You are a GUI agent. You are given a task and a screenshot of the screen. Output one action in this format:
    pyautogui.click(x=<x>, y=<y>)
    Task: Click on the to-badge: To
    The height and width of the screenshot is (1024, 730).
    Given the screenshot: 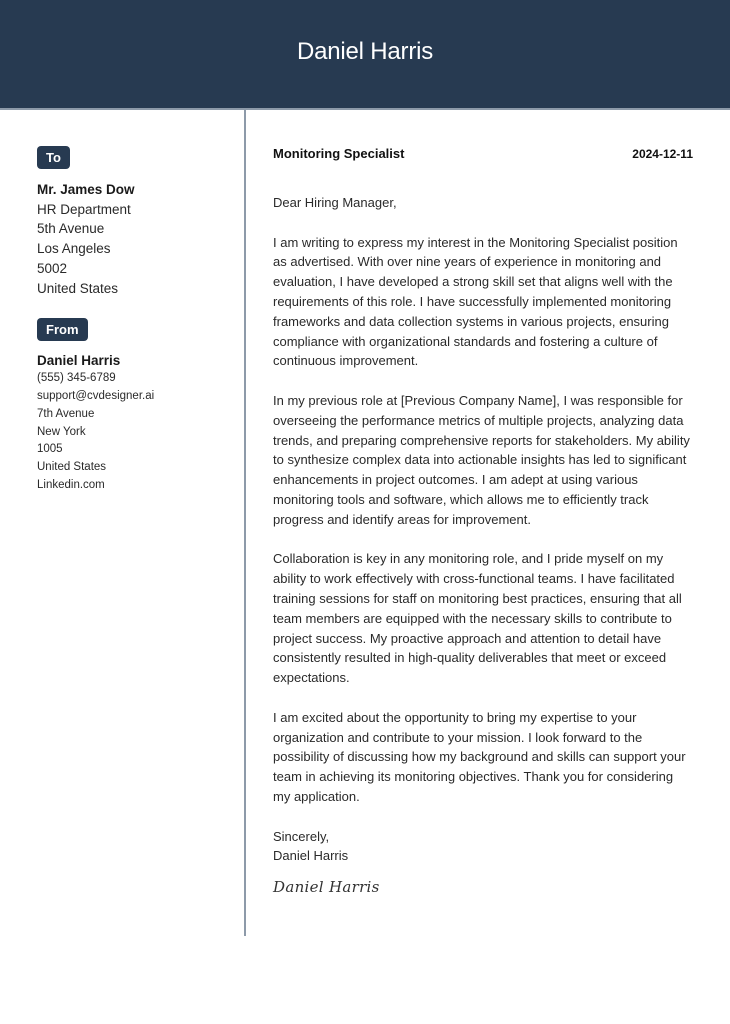 What is the action you would take?
    pyautogui.click(x=53, y=157)
    